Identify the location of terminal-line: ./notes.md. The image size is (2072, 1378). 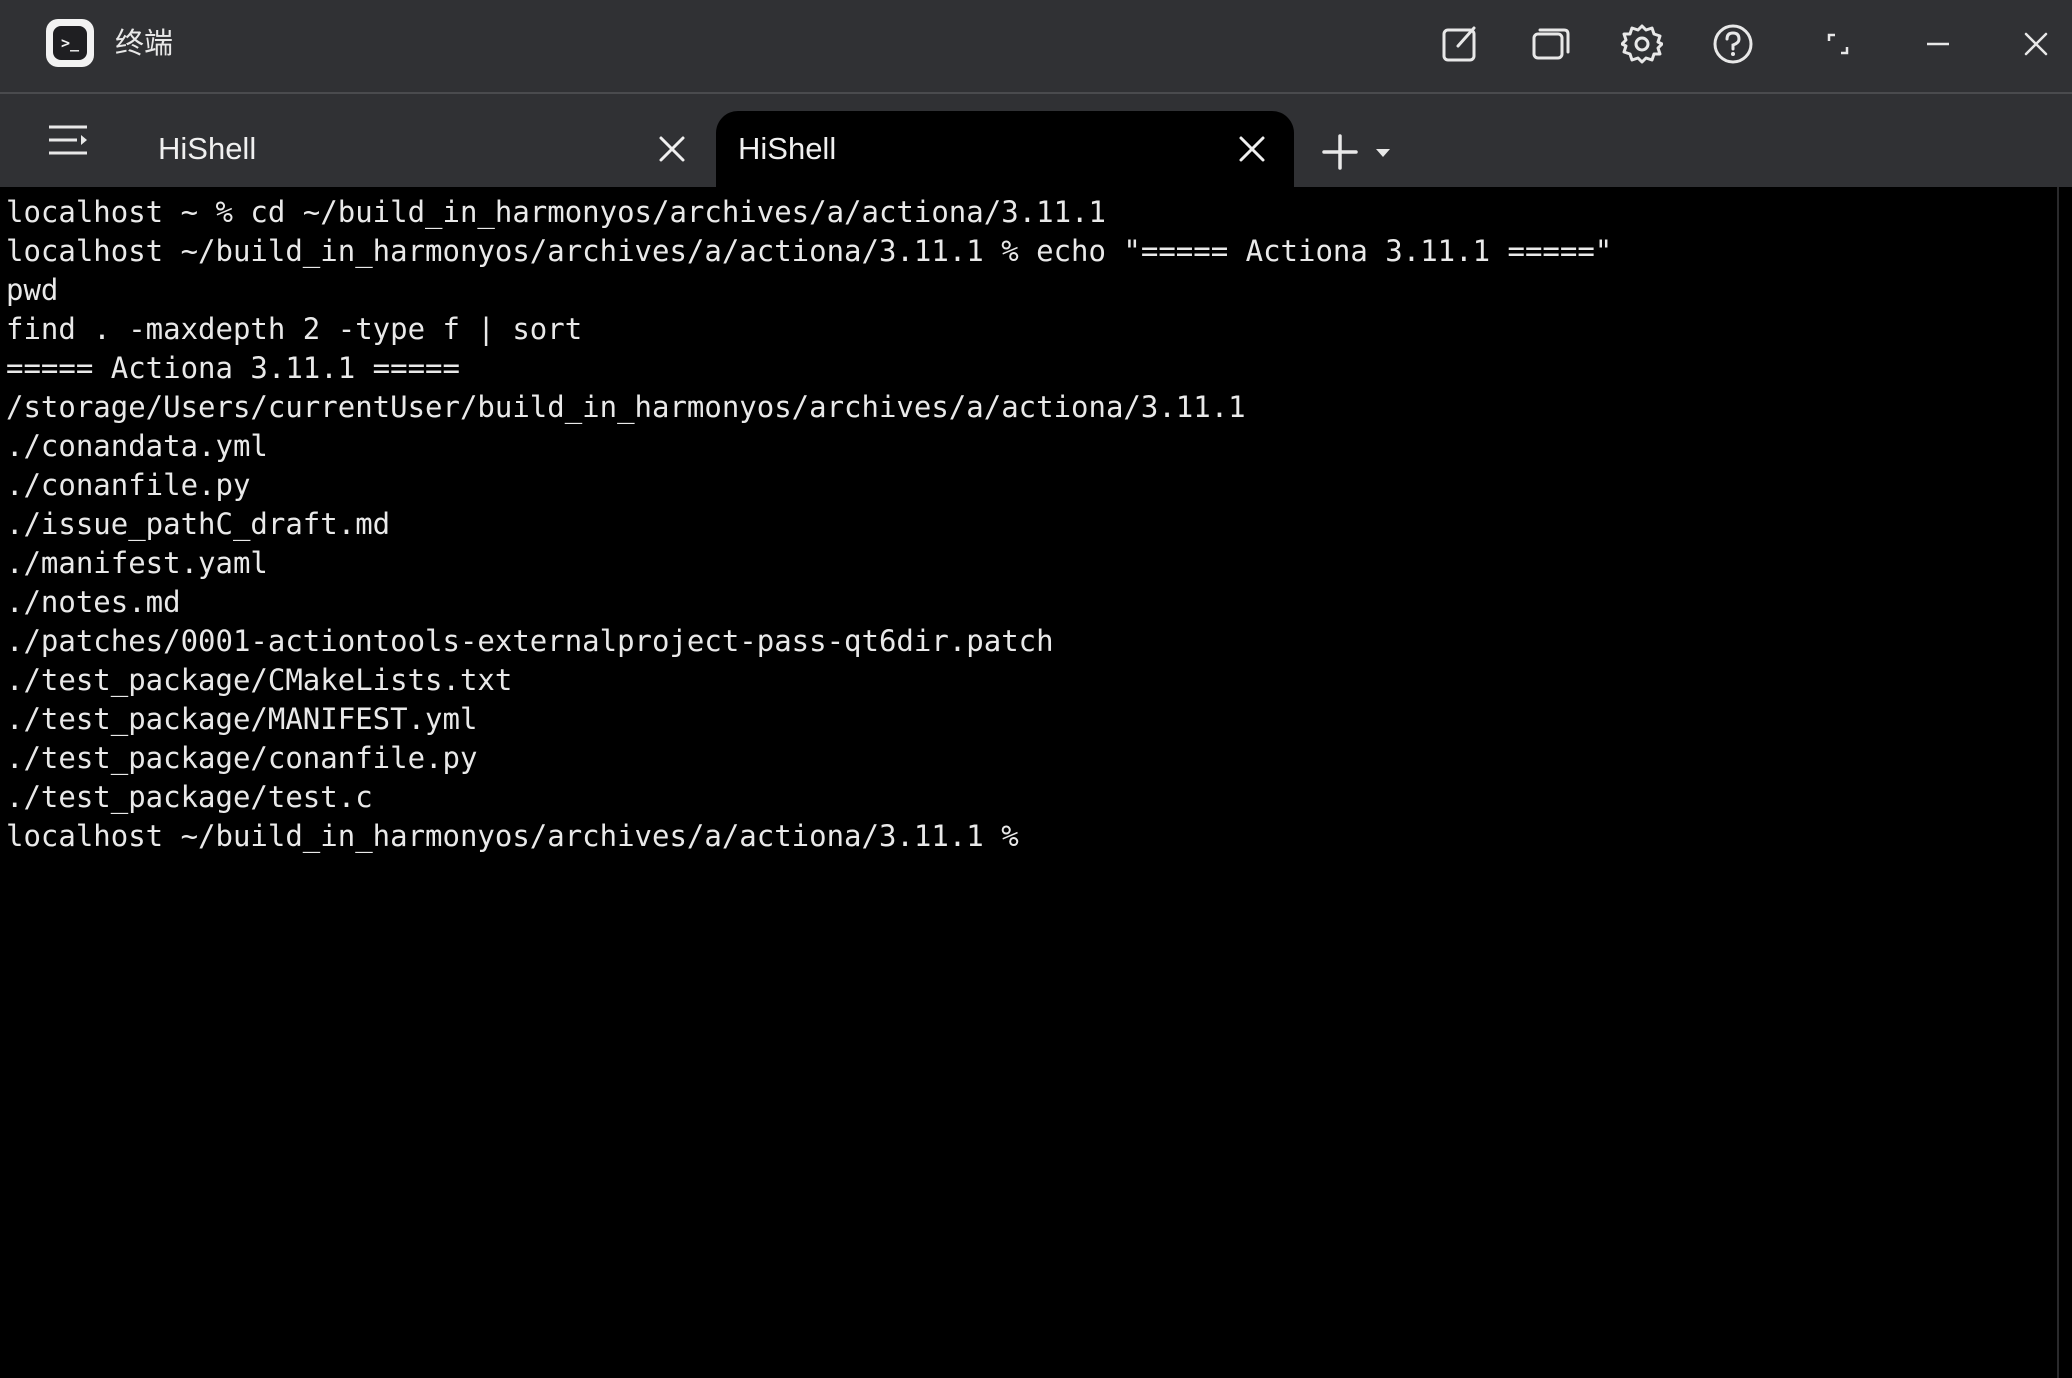
(93, 602).